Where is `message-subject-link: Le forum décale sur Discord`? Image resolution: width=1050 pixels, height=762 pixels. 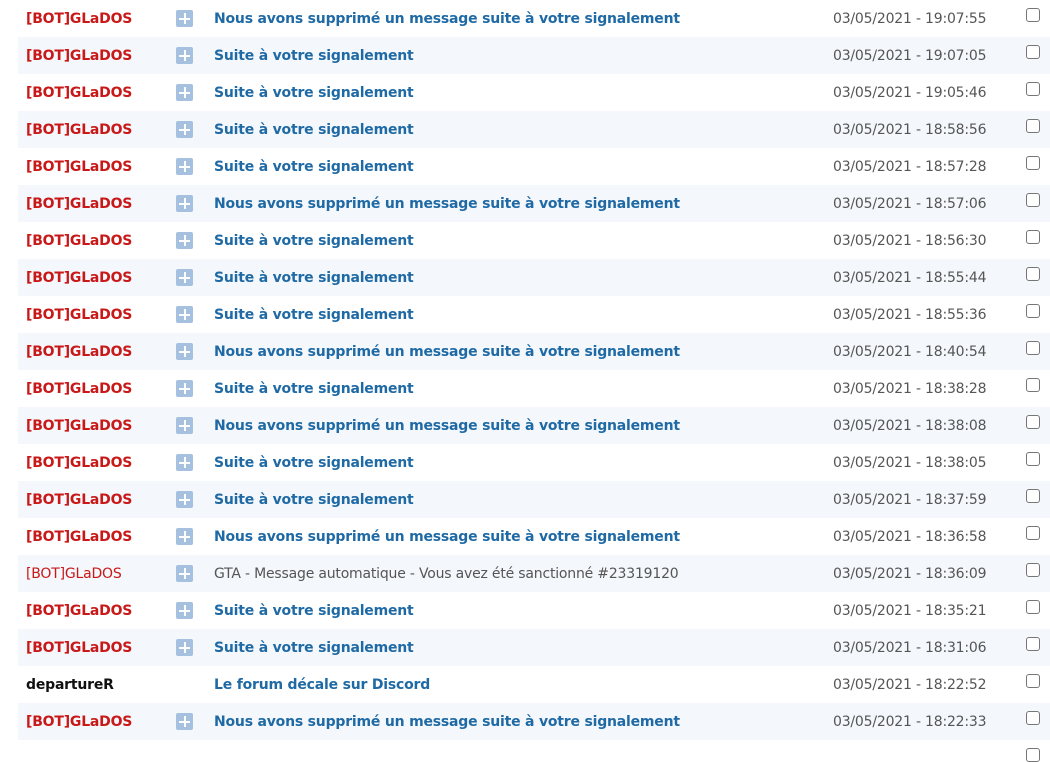 message-subject-link: Le forum décale sur Discord is located at coordinates (322, 685).